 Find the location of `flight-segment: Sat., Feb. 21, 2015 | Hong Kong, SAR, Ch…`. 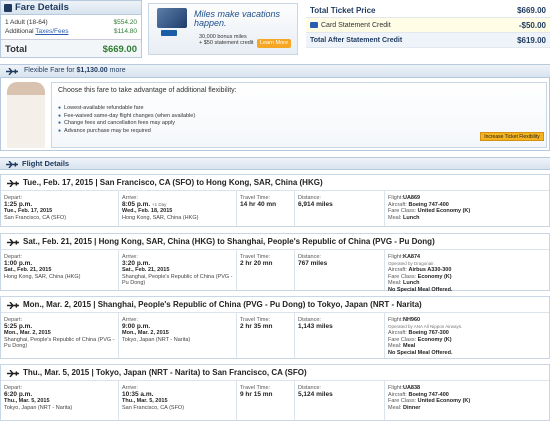

flight-segment: Sat., Feb. 21, 2015 | Hong Kong, SAR, Ch… is located at coordinates (275, 263).